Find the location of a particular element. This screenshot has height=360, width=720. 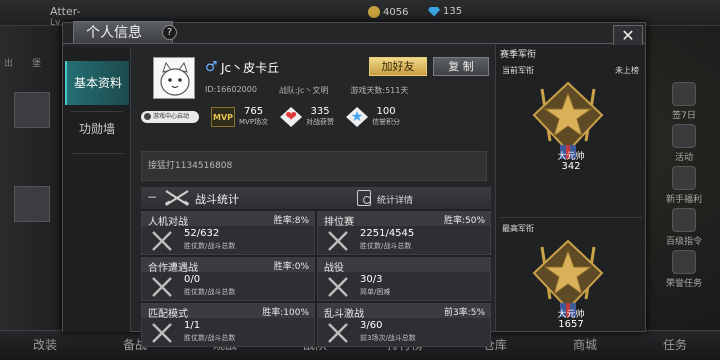

hud-right-item-label: 签7日 is located at coordinates (684, 116).